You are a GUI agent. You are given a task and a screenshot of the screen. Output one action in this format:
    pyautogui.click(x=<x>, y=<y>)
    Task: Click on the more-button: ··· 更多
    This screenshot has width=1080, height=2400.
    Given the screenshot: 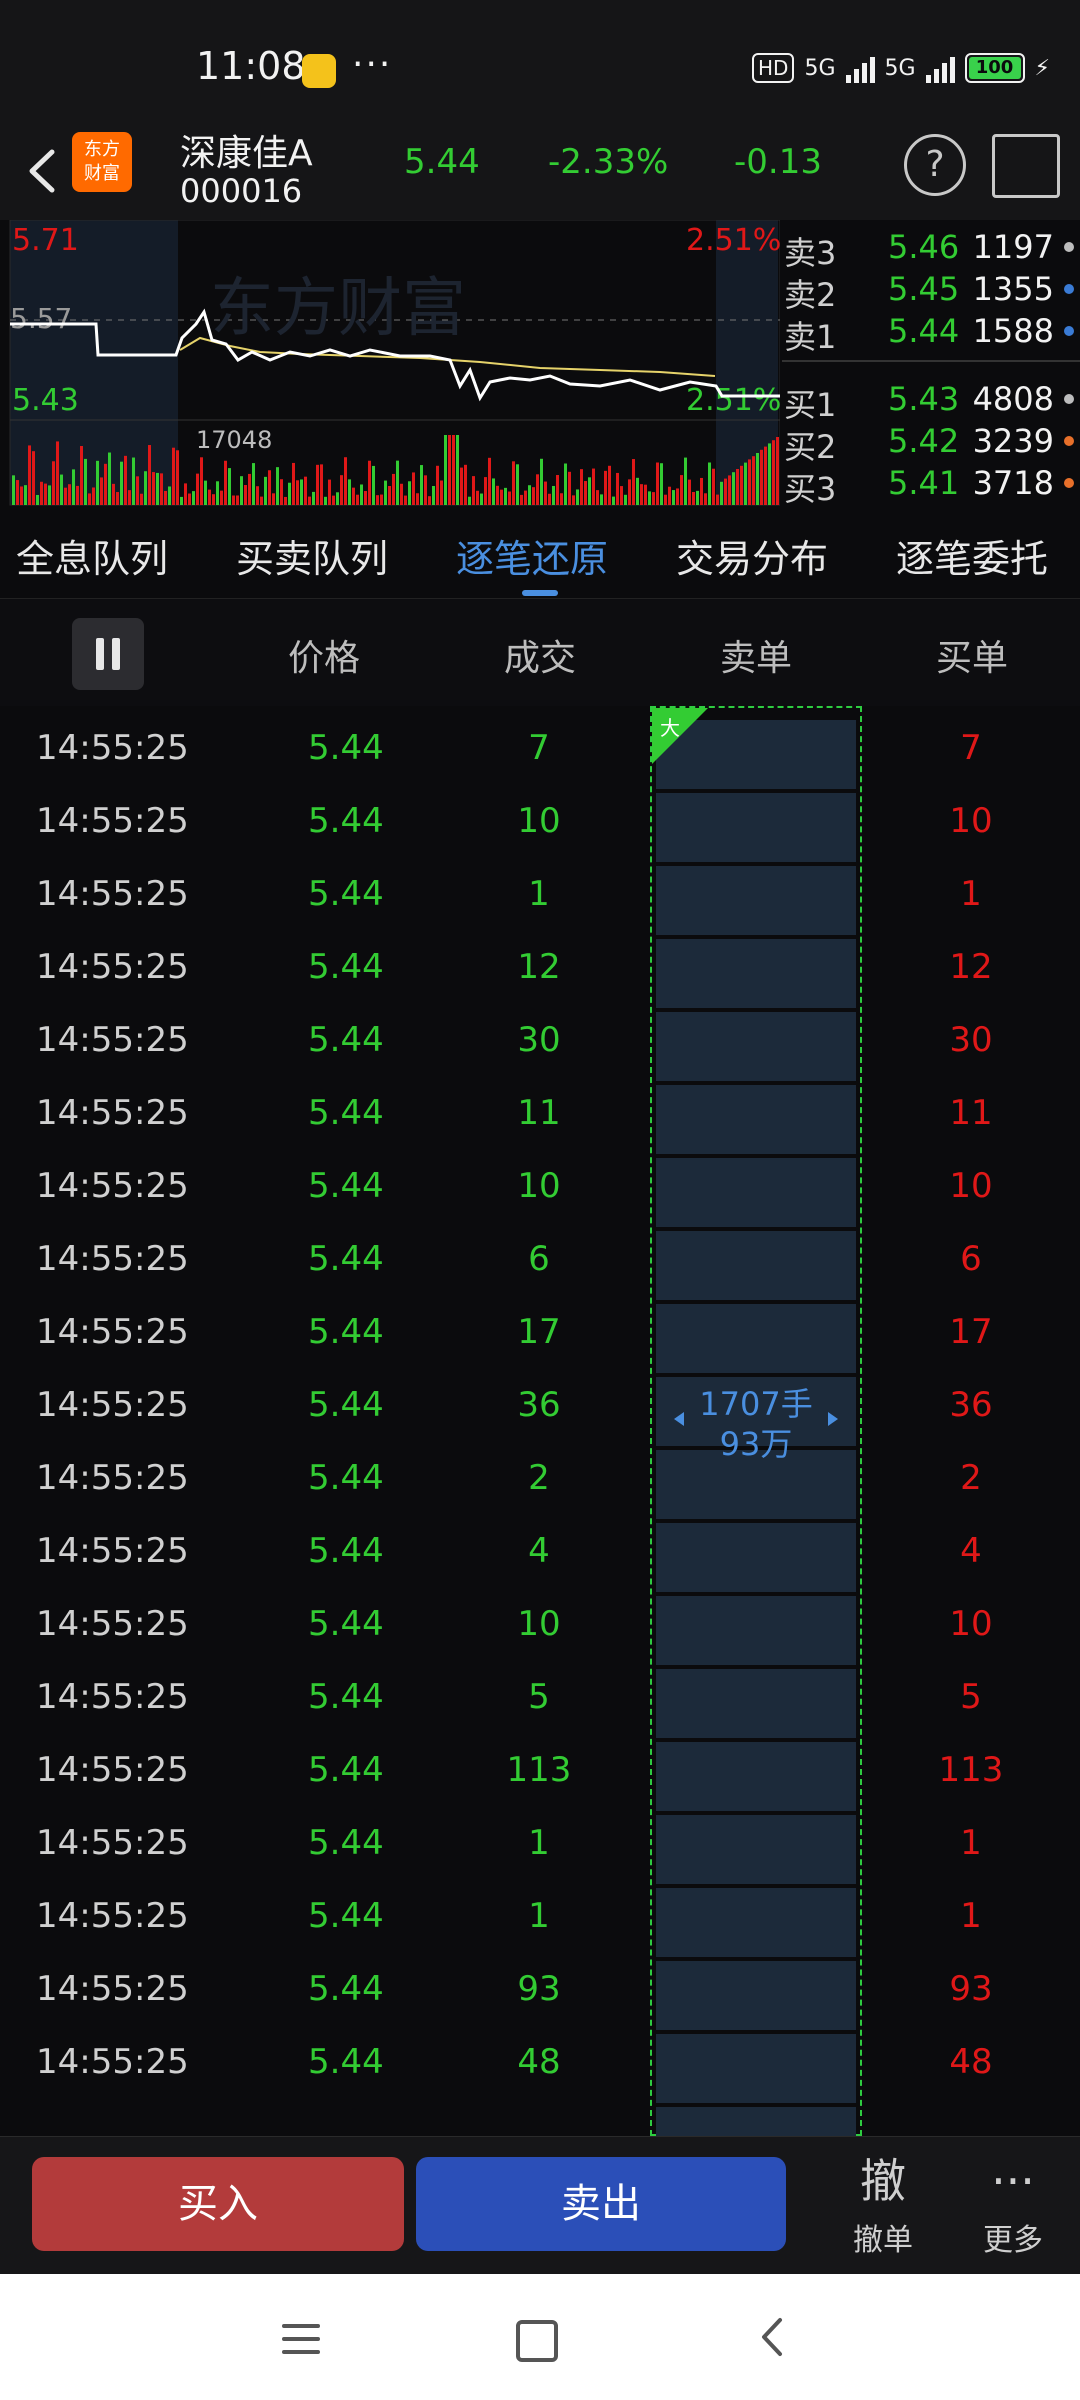 What is the action you would take?
    pyautogui.click(x=1013, y=2206)
    